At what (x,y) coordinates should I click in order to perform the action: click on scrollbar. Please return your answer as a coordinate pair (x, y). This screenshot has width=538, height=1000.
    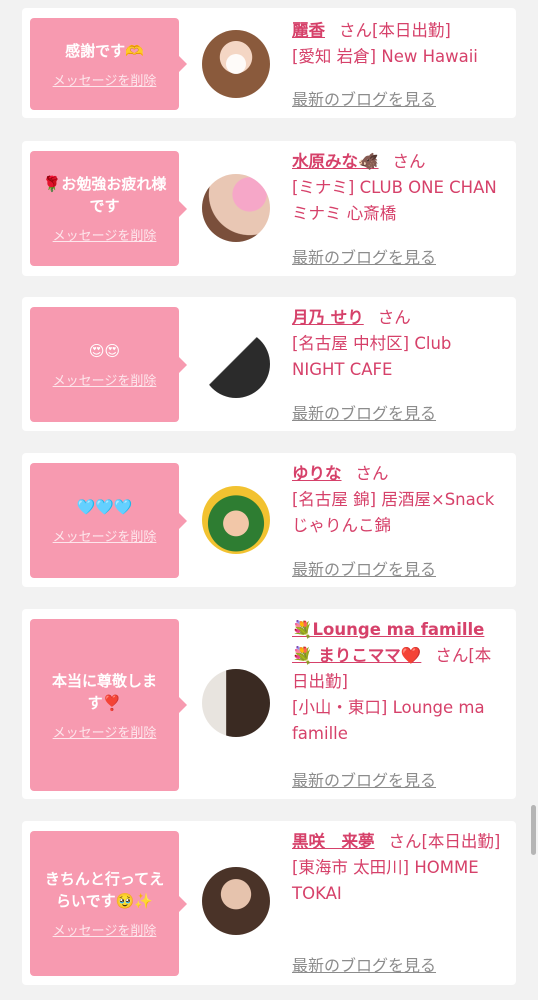
    Looking at the image, I should click on (533, 830).